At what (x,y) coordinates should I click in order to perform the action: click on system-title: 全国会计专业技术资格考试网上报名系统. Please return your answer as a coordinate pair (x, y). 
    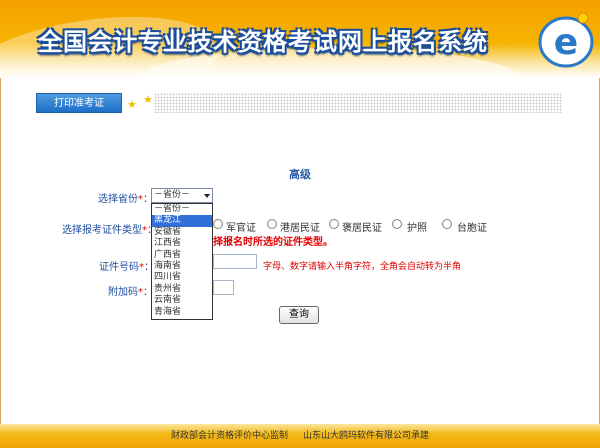
    Looking at the image, I should click on (263, 42).